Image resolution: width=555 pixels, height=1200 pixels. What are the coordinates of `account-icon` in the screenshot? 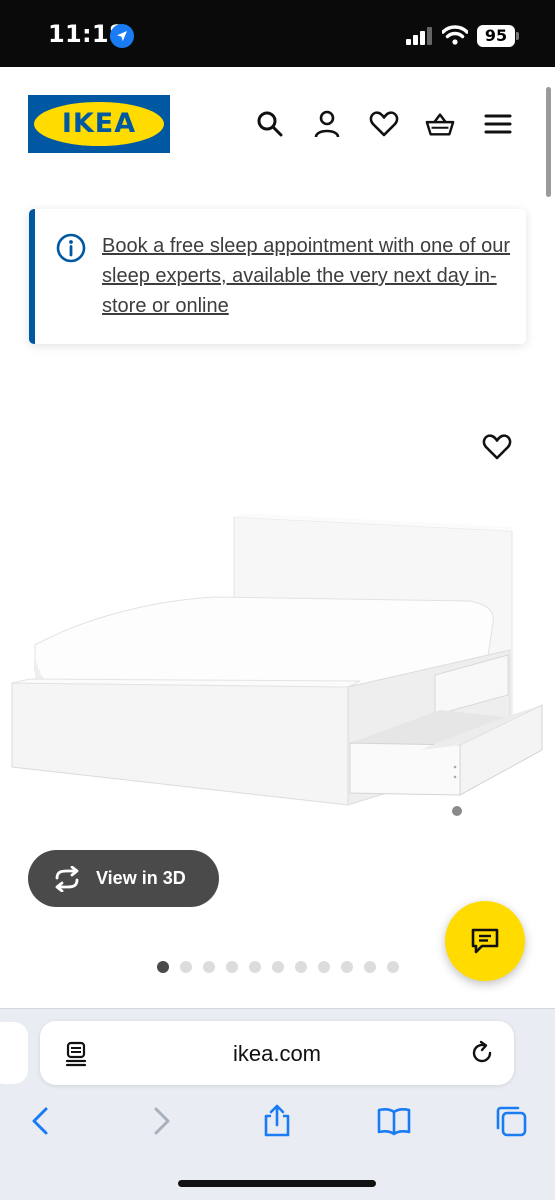 It's located at (327, 124).